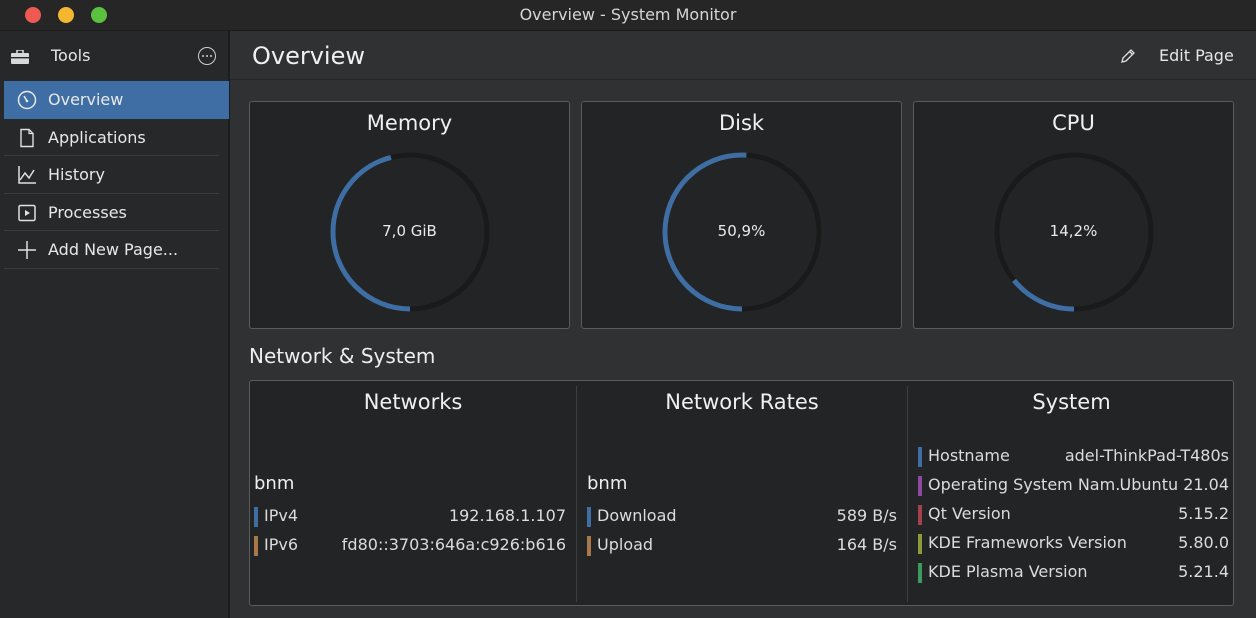 The width and height of the screenshot is (1256, 618). Describe the element at coordinates (409, 231) in the screenshot. I see `memory-value: 7,0 GiB` at that location.